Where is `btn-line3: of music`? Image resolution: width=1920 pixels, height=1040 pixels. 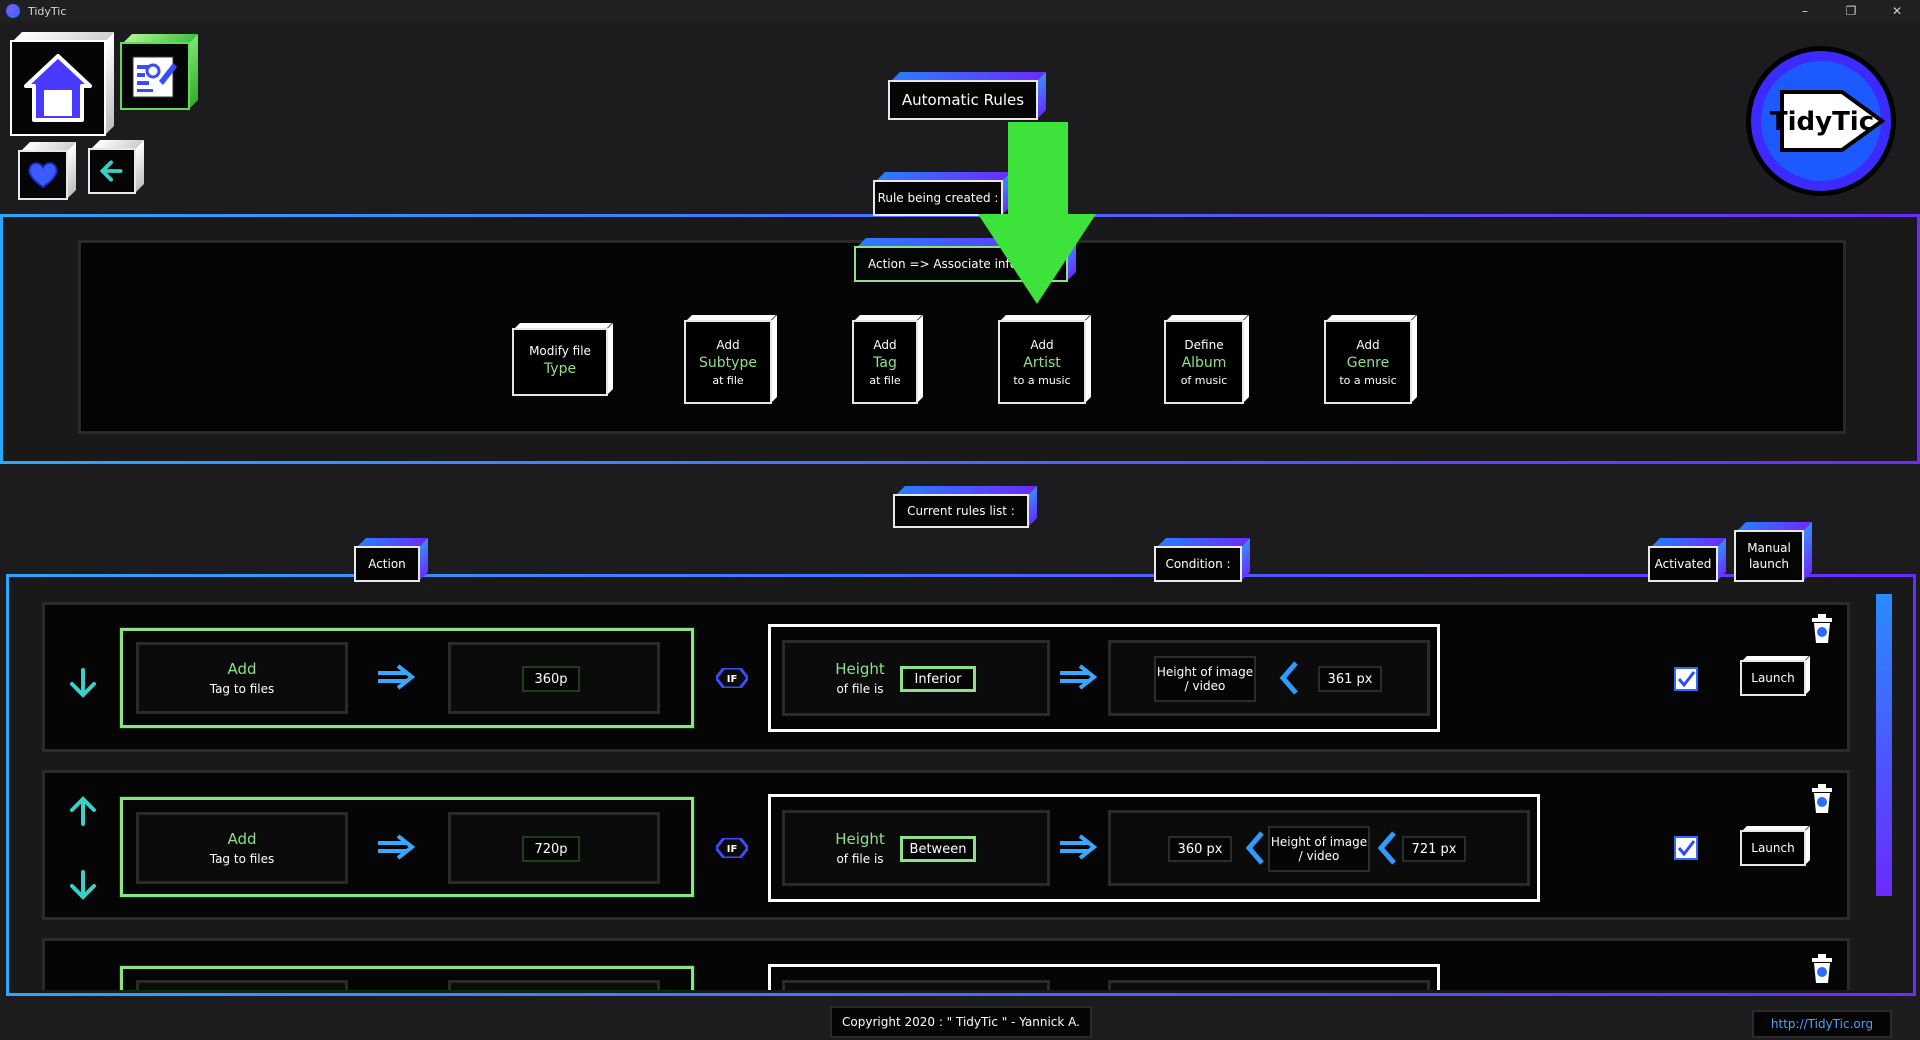 btn-line3: of music is located at coordinates (1204, 380).